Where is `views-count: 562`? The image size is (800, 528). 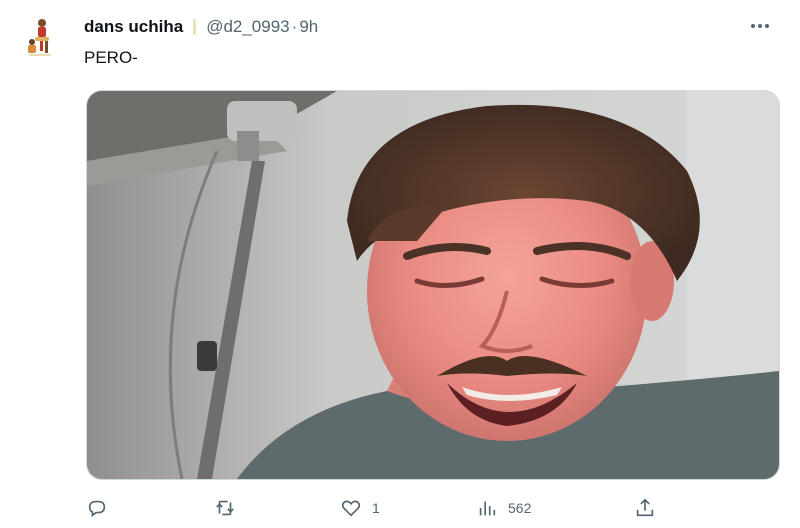 views-count: 562 is located at coordinates (520, 508).